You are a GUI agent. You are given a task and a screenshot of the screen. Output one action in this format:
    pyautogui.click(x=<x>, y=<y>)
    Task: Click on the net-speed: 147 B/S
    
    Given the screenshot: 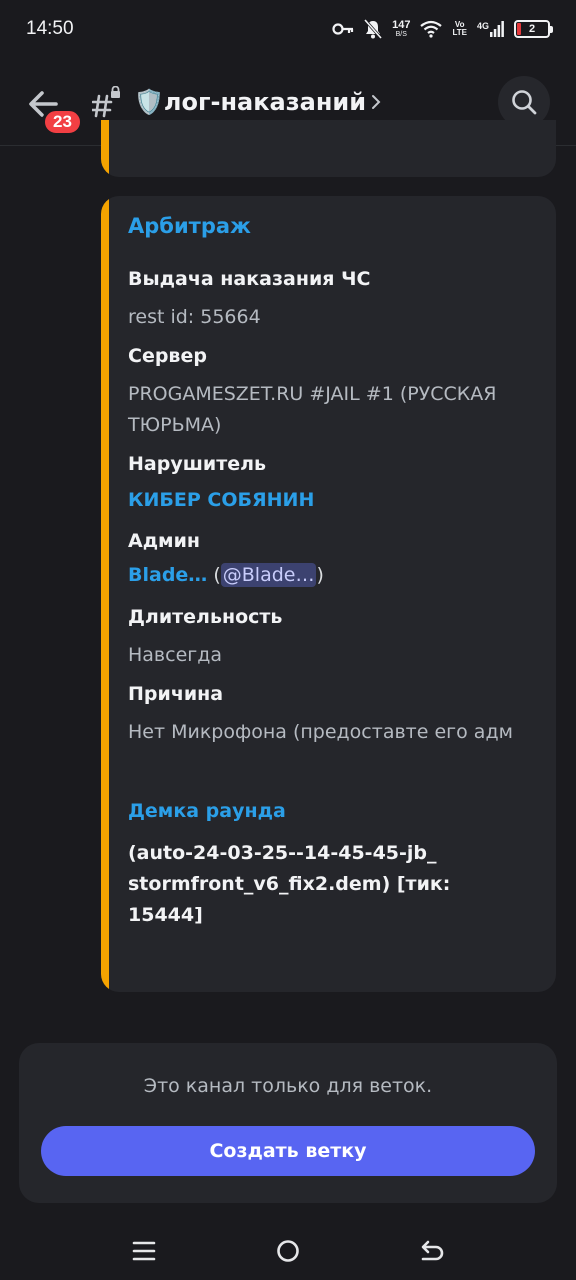 What is the action you would take?
    pyautogui.click(x=401, y=29)
    